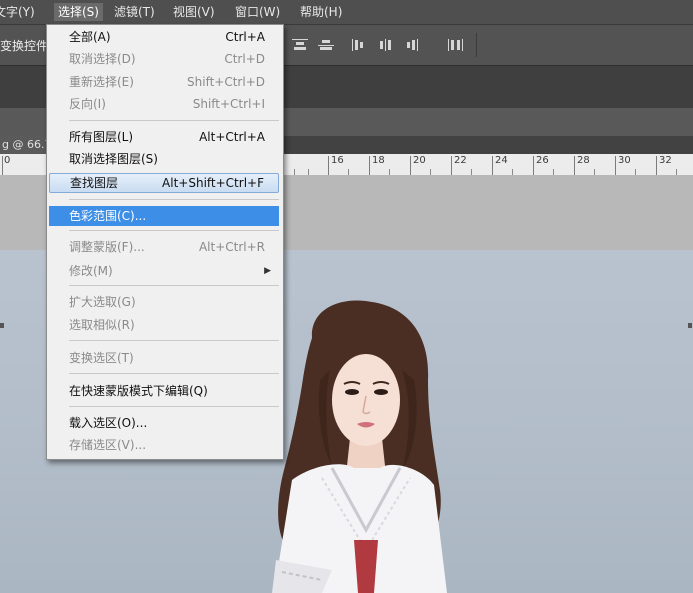 The height and width of the screenshot is (593, 693). What do you see at coordinates (419, 160) in the screenshot?
I see `ruler-label: 20` at bounding box center [419, 160].